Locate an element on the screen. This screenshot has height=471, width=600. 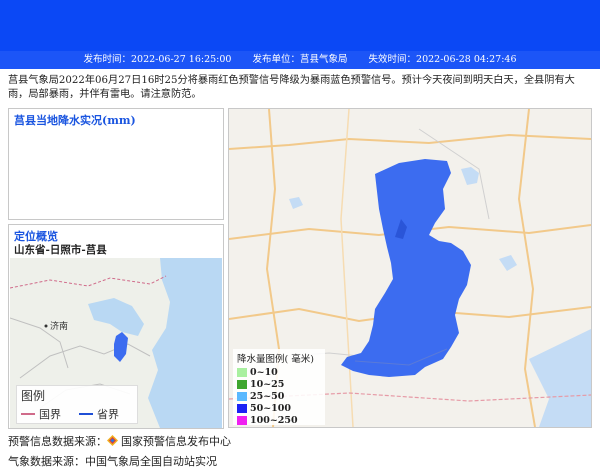
weather-source-line: 气象数据来源：中国气象局全国自动站实况 is located at coordinates (112, 461).